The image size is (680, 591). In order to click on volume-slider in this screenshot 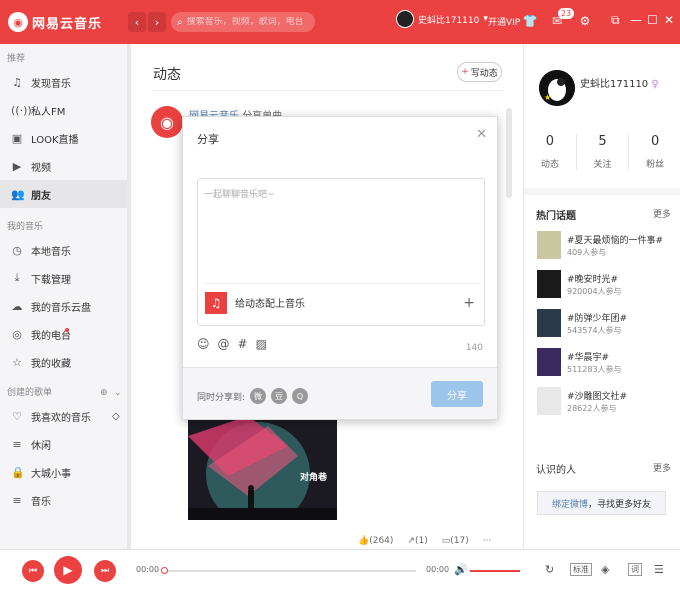, I will do `click(495, 571)`.